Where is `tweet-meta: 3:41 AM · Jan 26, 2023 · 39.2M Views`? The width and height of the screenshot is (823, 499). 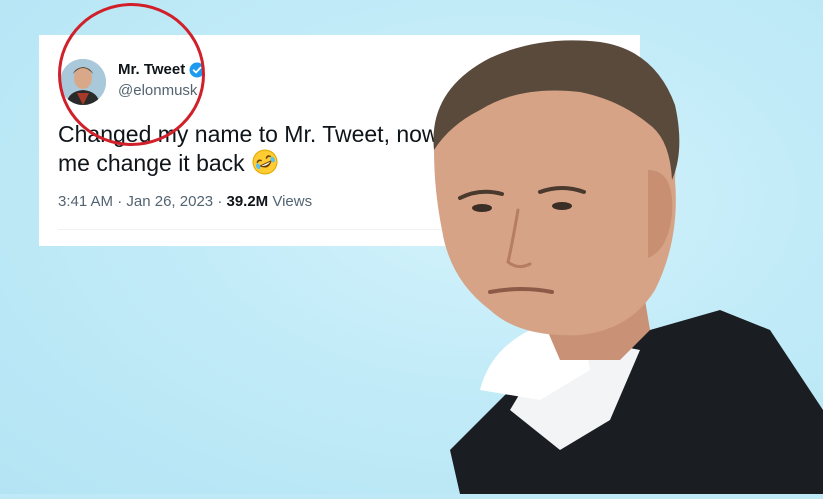
tweet-meta: 3:41 AM · Jan 26, 2023 · 39.2M Views is located at coordinates (185, 201).